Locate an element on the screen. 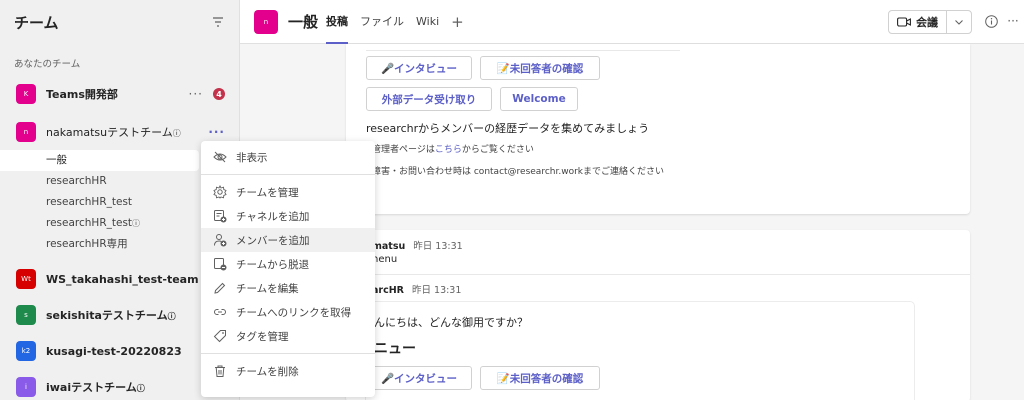 Image resolution: width=1024 pixels, height=400 pixels. sidebar-header: チーム is located at coordinates (119, 22).